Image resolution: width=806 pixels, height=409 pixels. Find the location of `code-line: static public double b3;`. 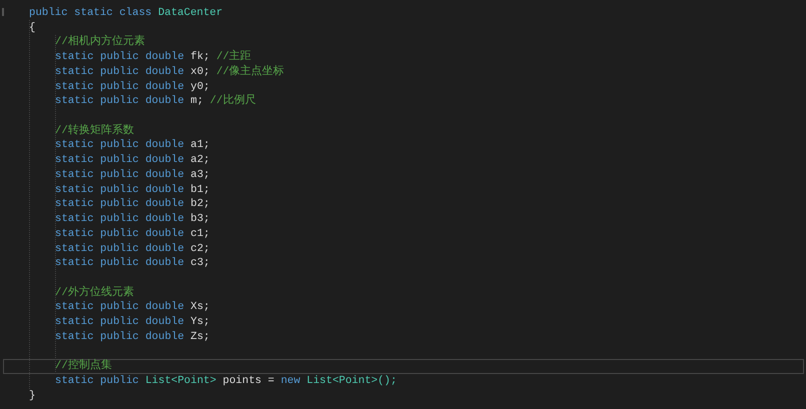

code-line: static public double b3; is located at coordinates (132, 219).